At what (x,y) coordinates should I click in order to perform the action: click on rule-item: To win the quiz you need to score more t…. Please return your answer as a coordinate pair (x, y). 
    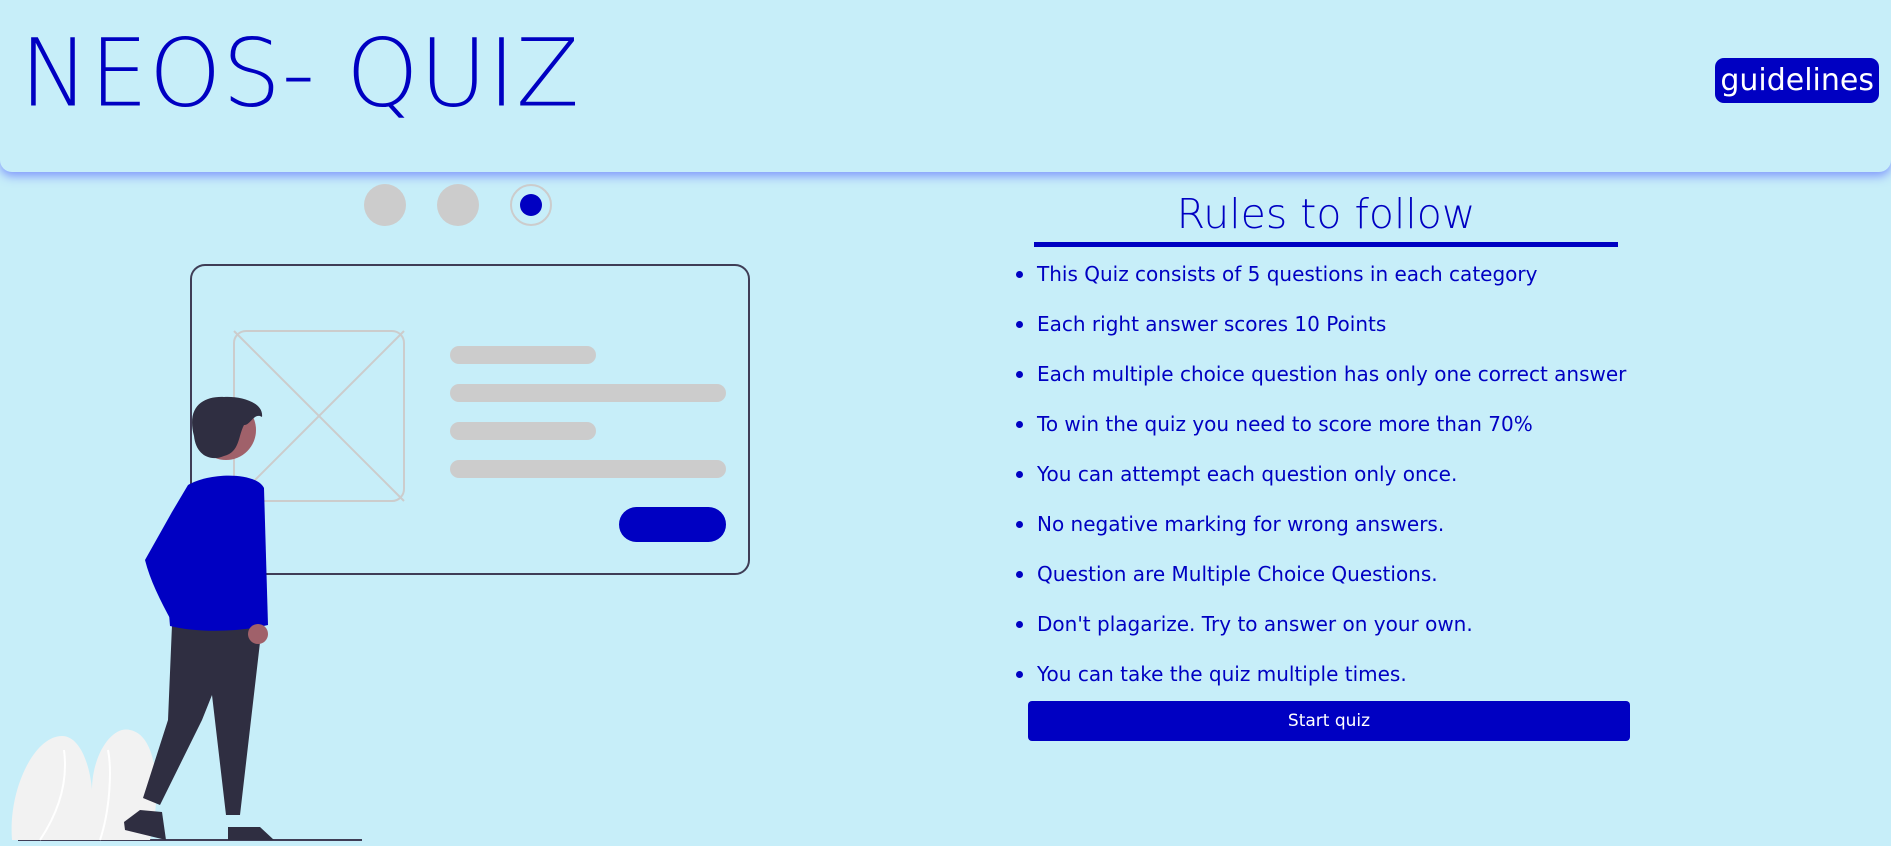
    Looking at the image, I should click on (1321, 434).